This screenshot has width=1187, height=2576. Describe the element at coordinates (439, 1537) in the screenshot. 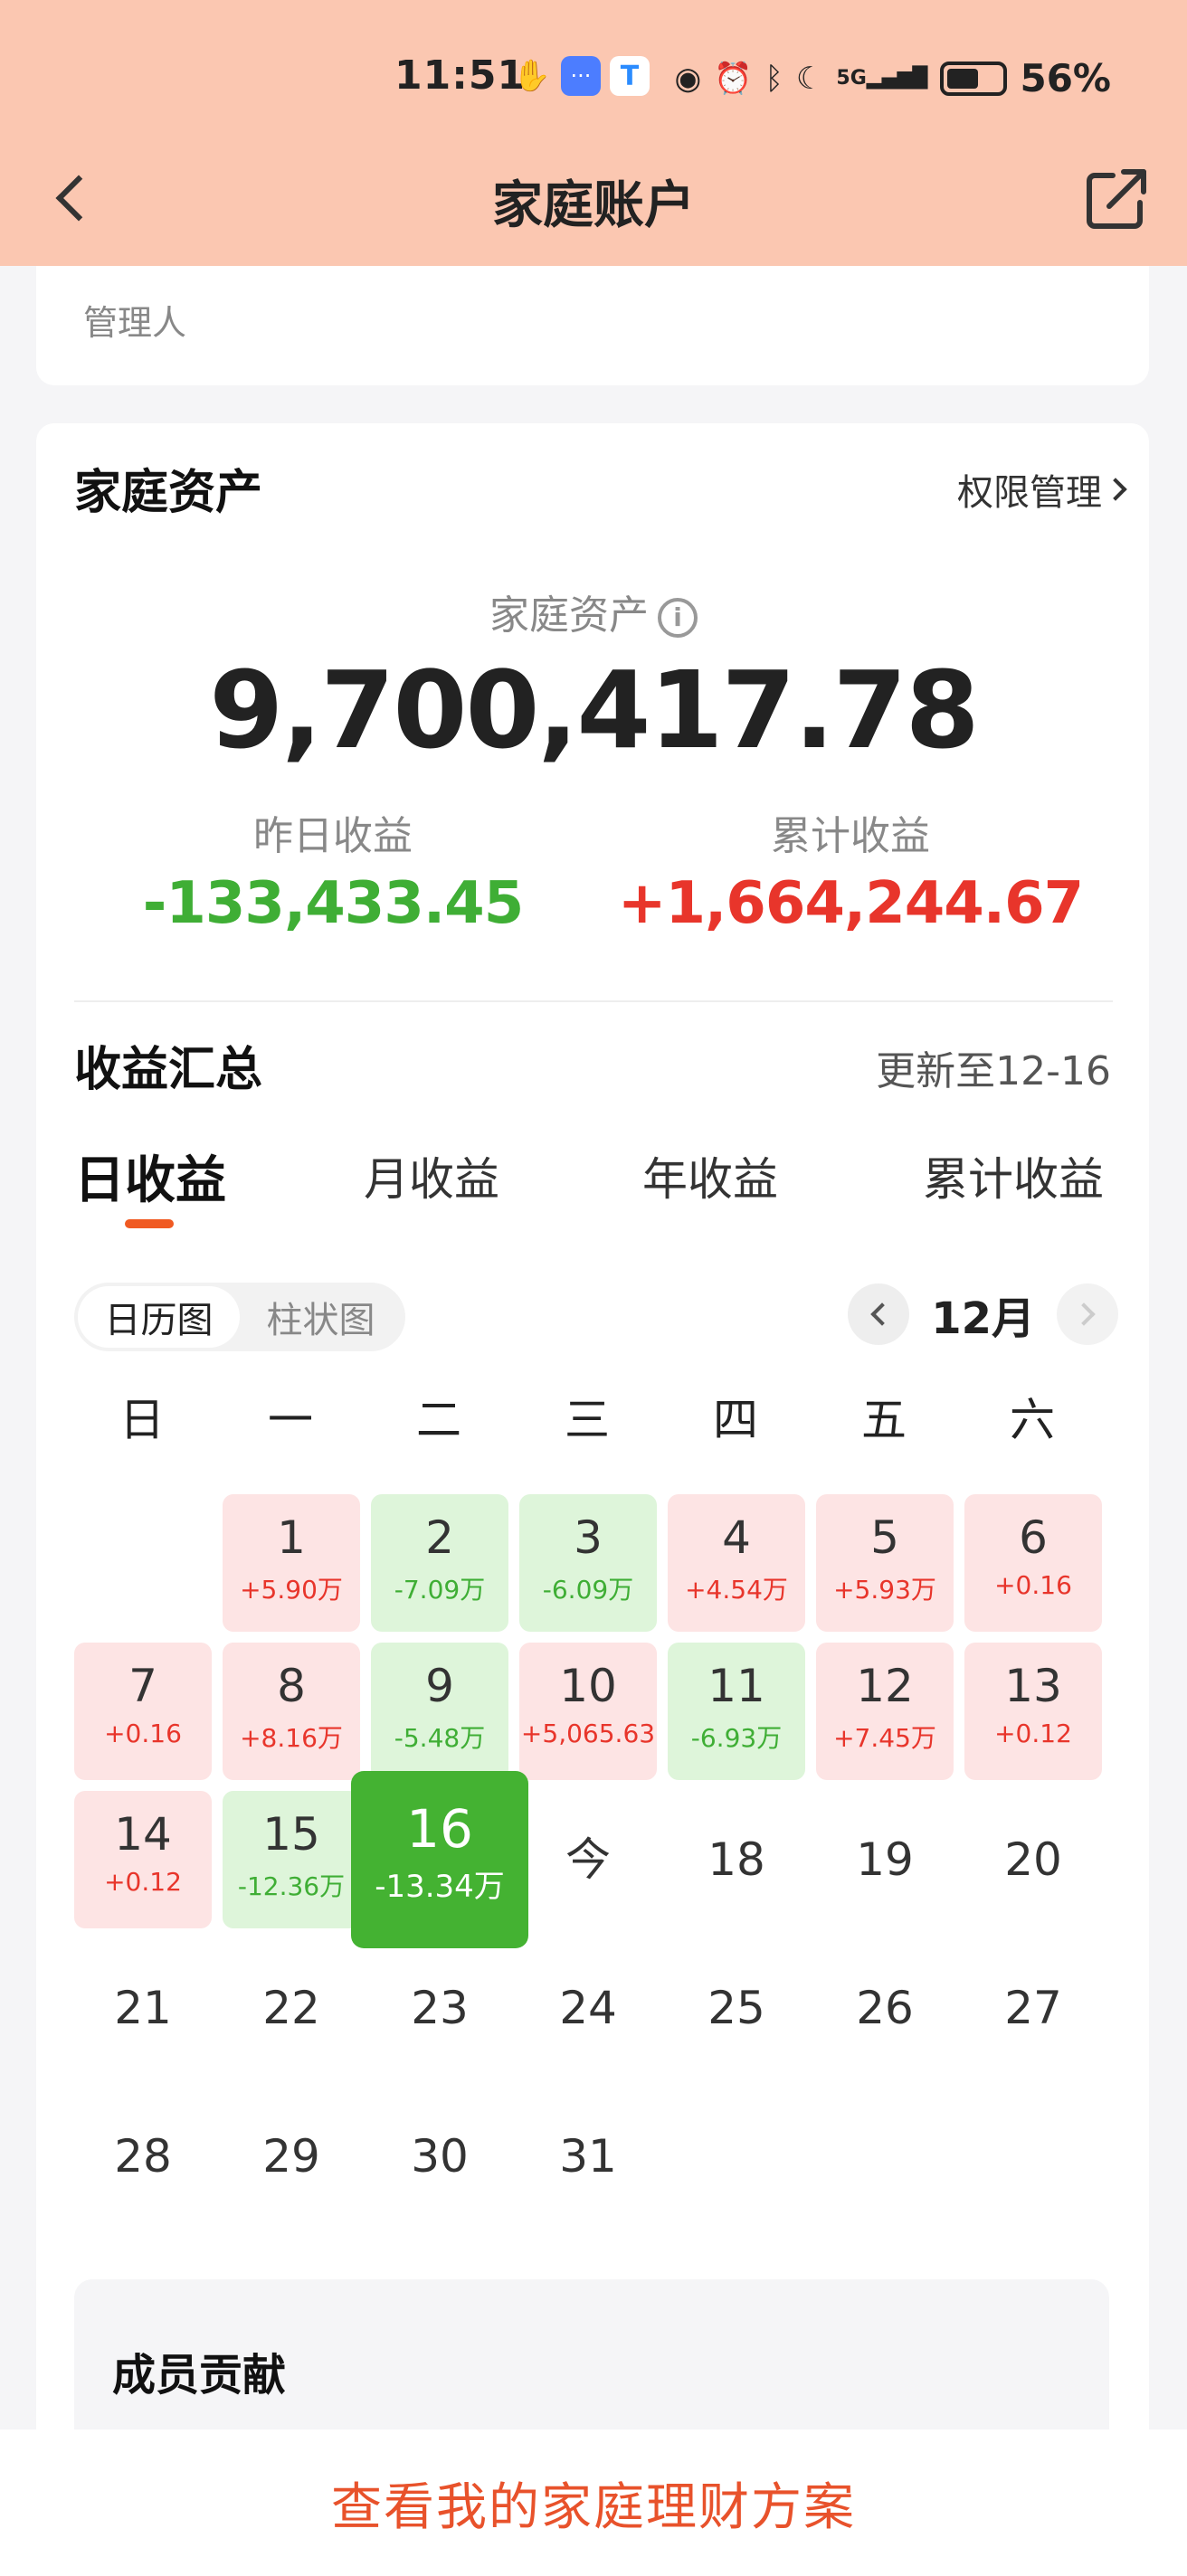

I see `calendar-day-number: 2` at that location.